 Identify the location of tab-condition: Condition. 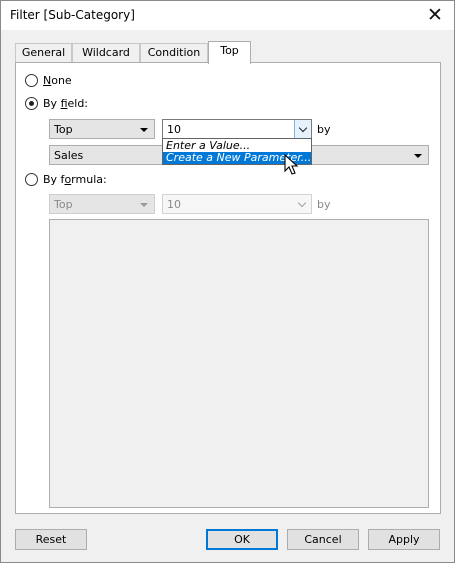
(174, 53).